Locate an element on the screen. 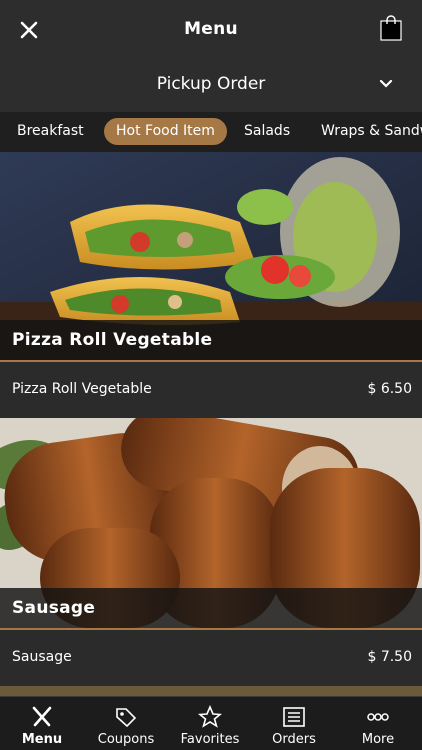  nav-favorites: Favorites is located at coordinates (210, 723).